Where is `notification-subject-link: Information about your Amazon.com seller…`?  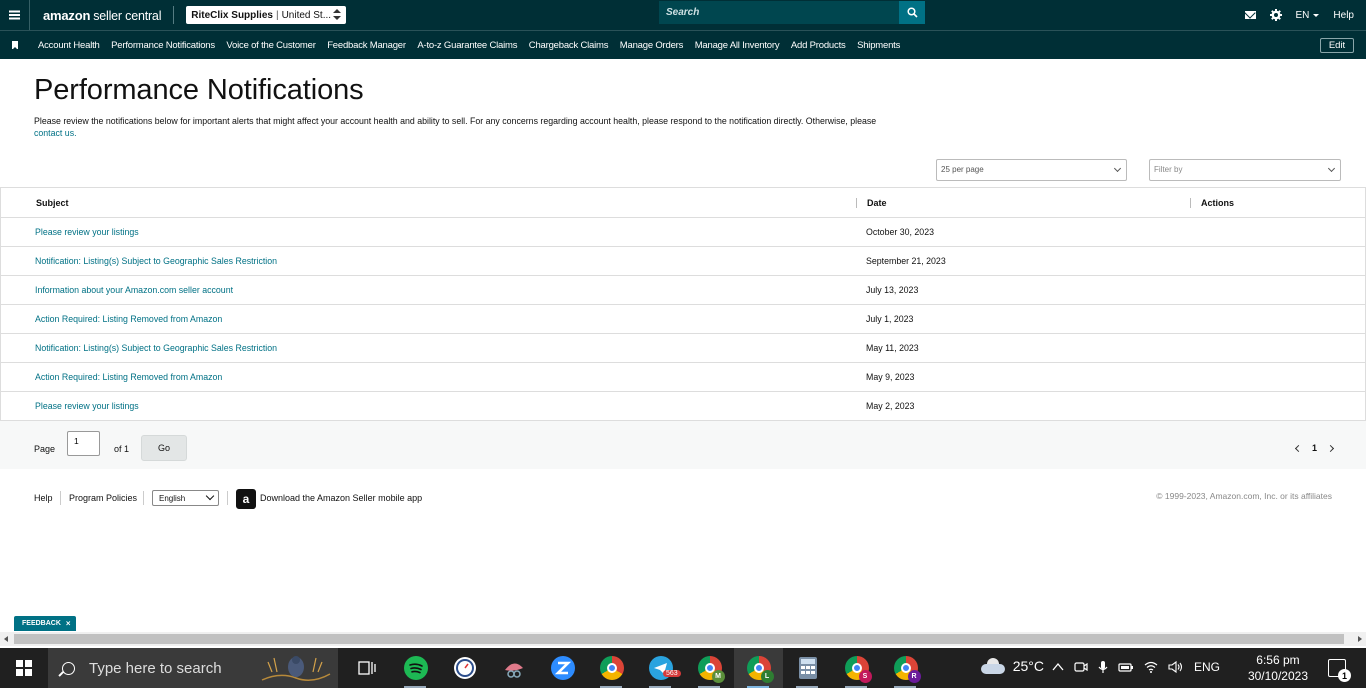
notification-subject-link: Information about your Amazon.com seller… is located at coordinates (134, 290).